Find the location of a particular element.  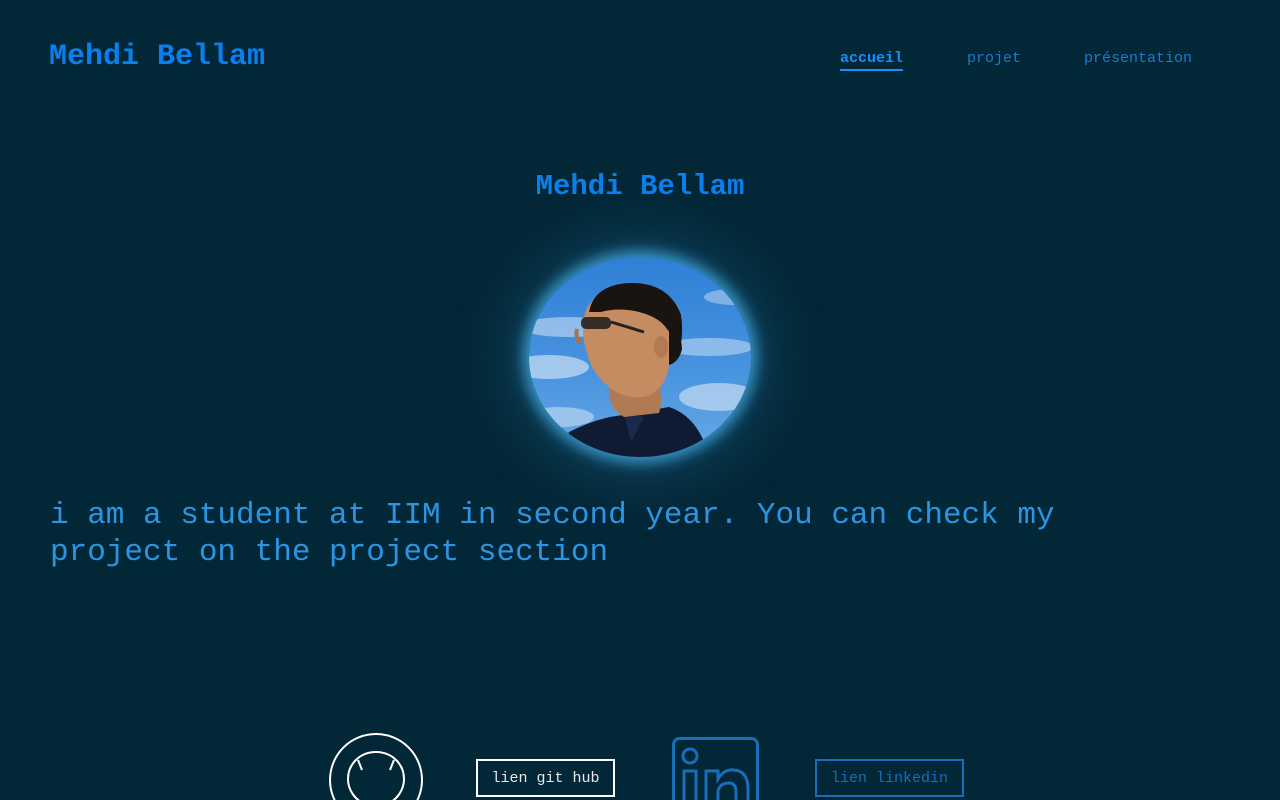

nav-item-accueil: accueil is located at coordinates (872, 60).